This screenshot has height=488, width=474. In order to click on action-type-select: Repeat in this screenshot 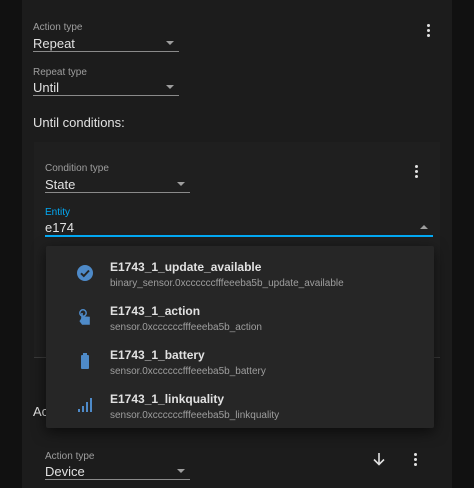, I will do `click(106, 43)`.